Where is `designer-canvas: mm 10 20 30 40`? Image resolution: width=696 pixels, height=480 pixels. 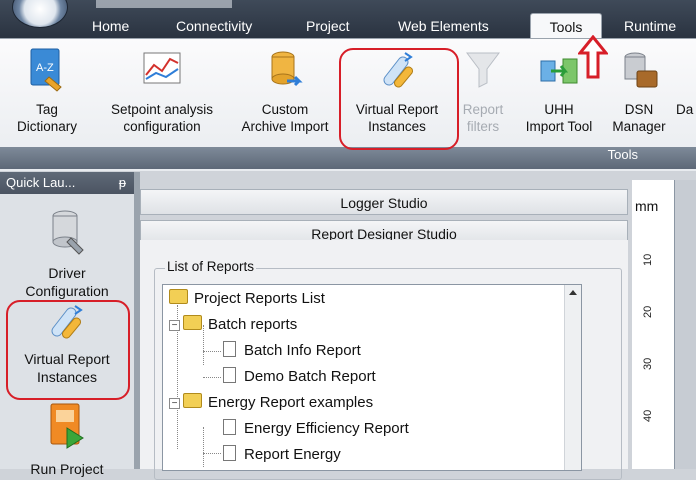
designer-canvas: mm 10 20 30 40 is located at coordinates (664, 324).